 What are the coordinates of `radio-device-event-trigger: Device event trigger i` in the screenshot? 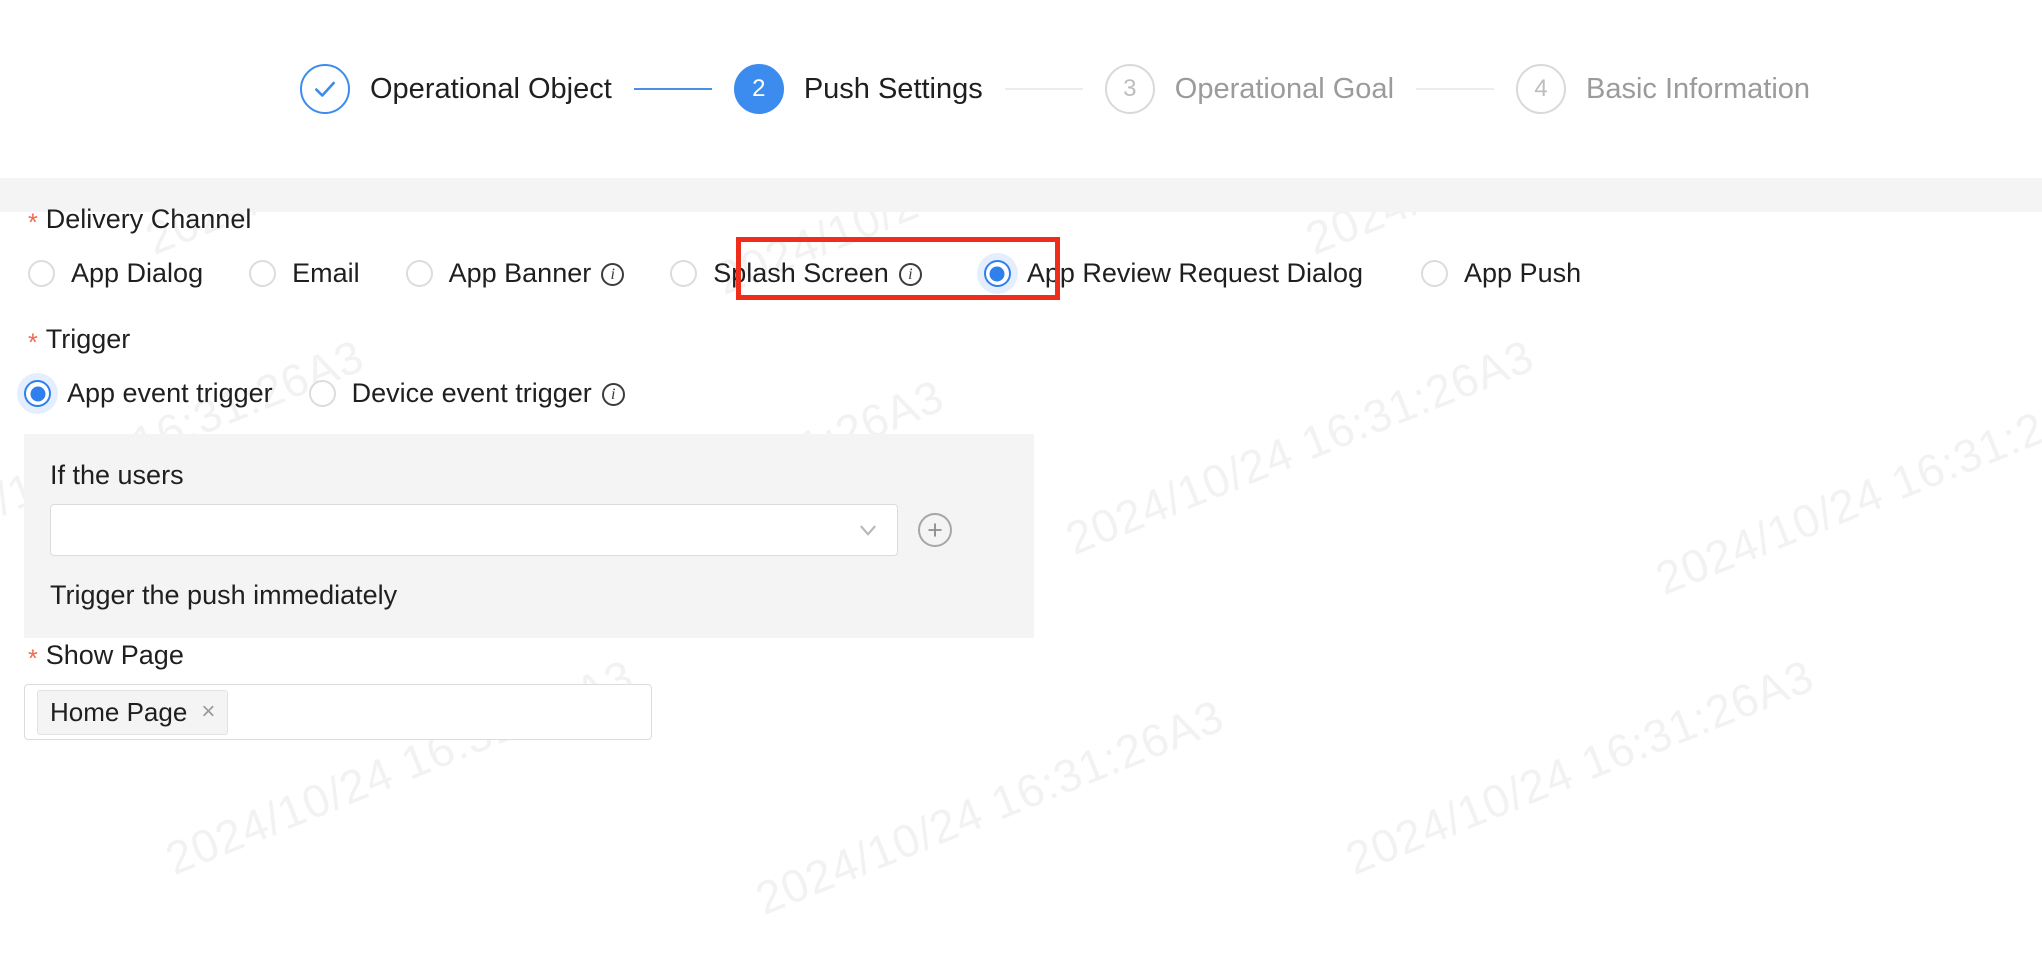 It's located at (466, 393).